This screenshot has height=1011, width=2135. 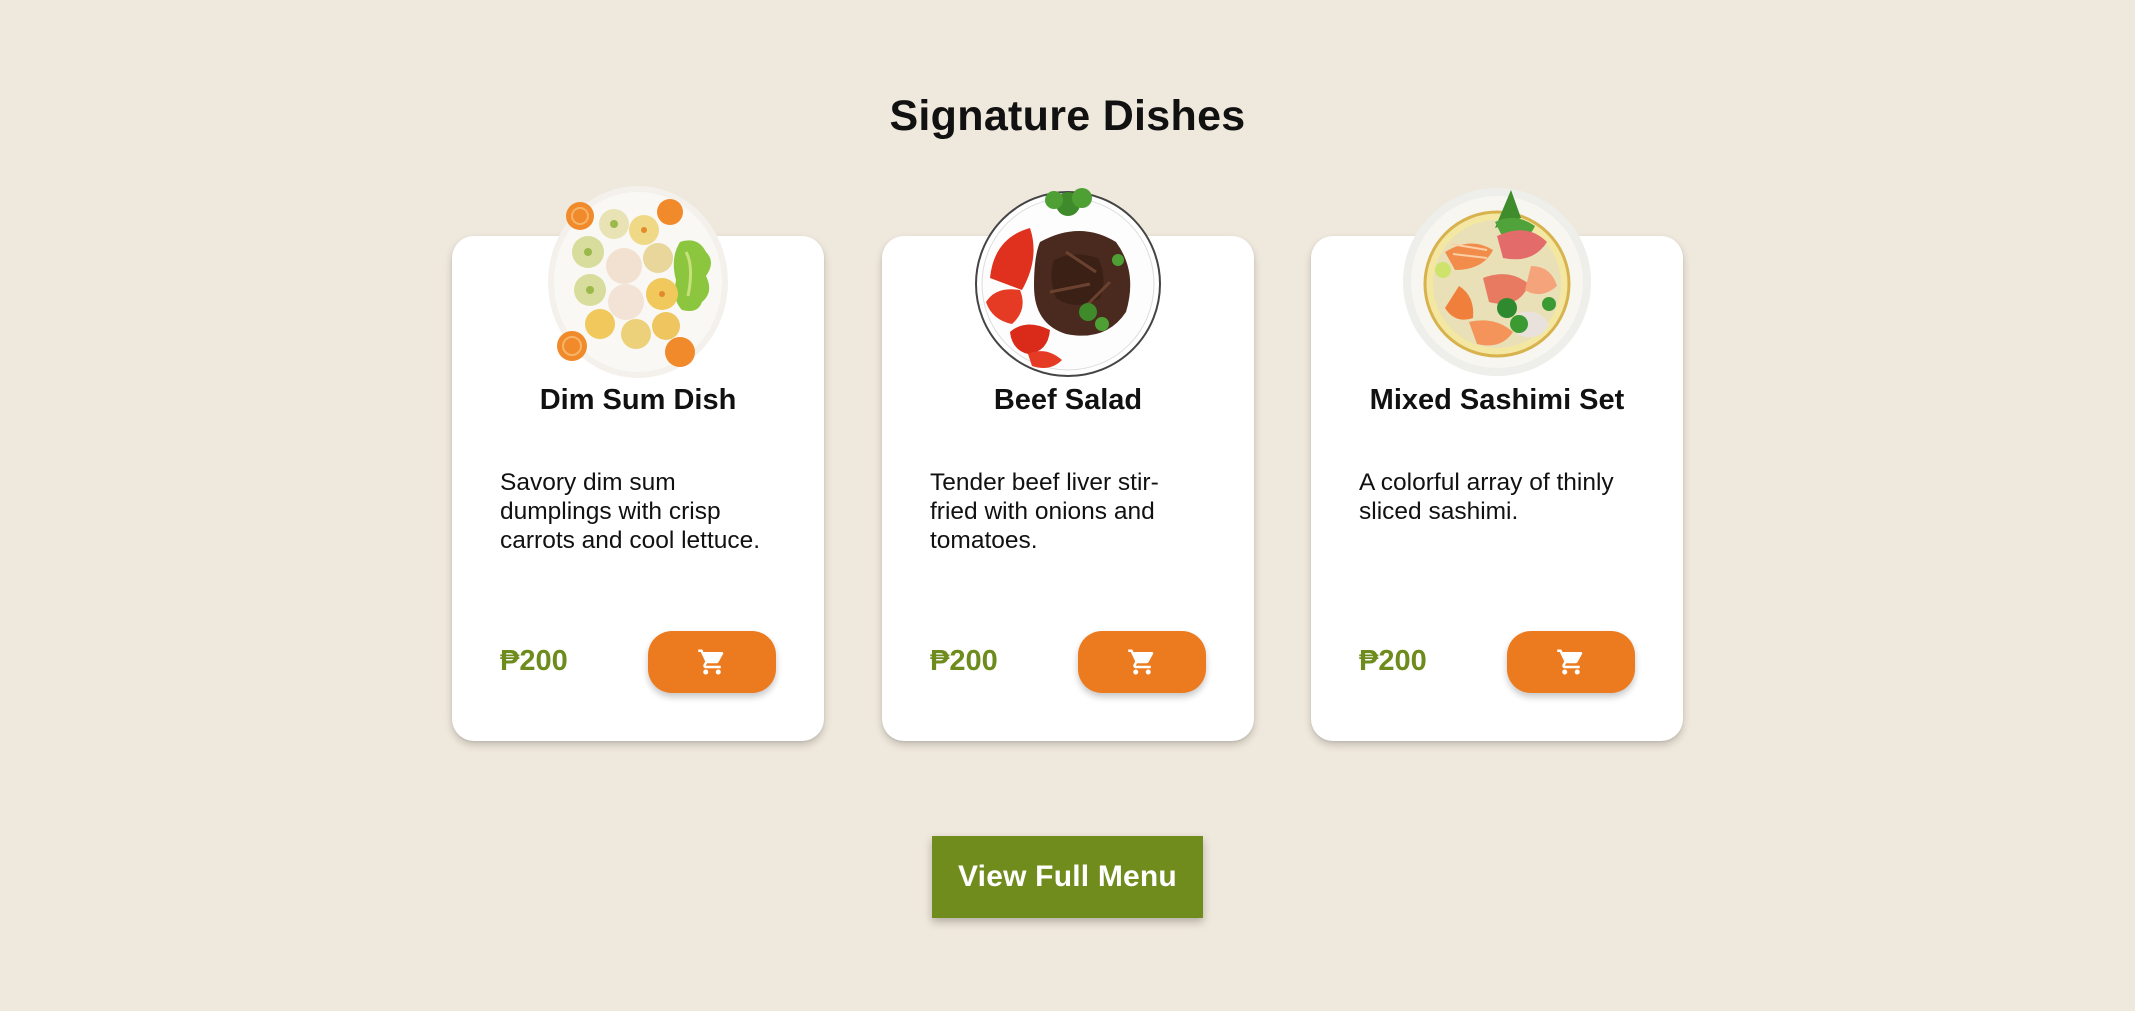 What do you see at coordinates (1067, 877) in the screenshot?
I see `view-full-menu-button: View Full Menu` at bounding box center [1067, 877].